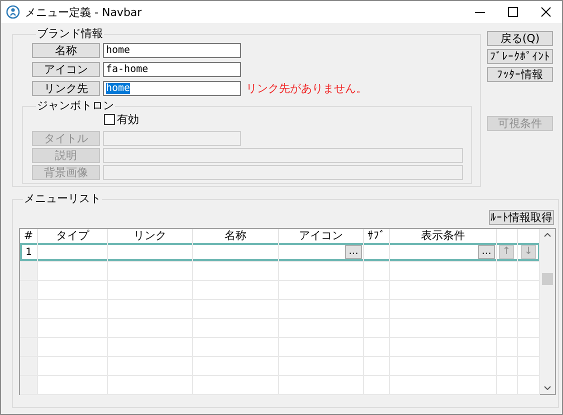 This screenshot has width=563, height=415. What do you see at coordinates (128, 119) in the screenshot?
I see `checkbox-label: 有効` at bounding box center [128, 119].